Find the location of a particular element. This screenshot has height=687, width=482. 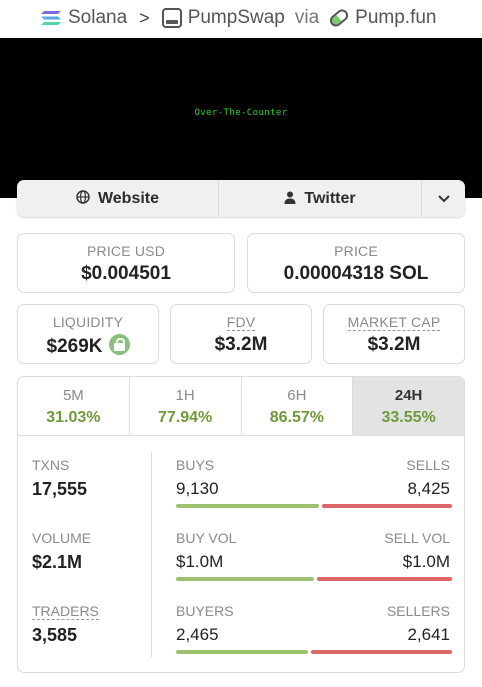

sell-vol-value: $1.0M is located at coordinates (426, 561).